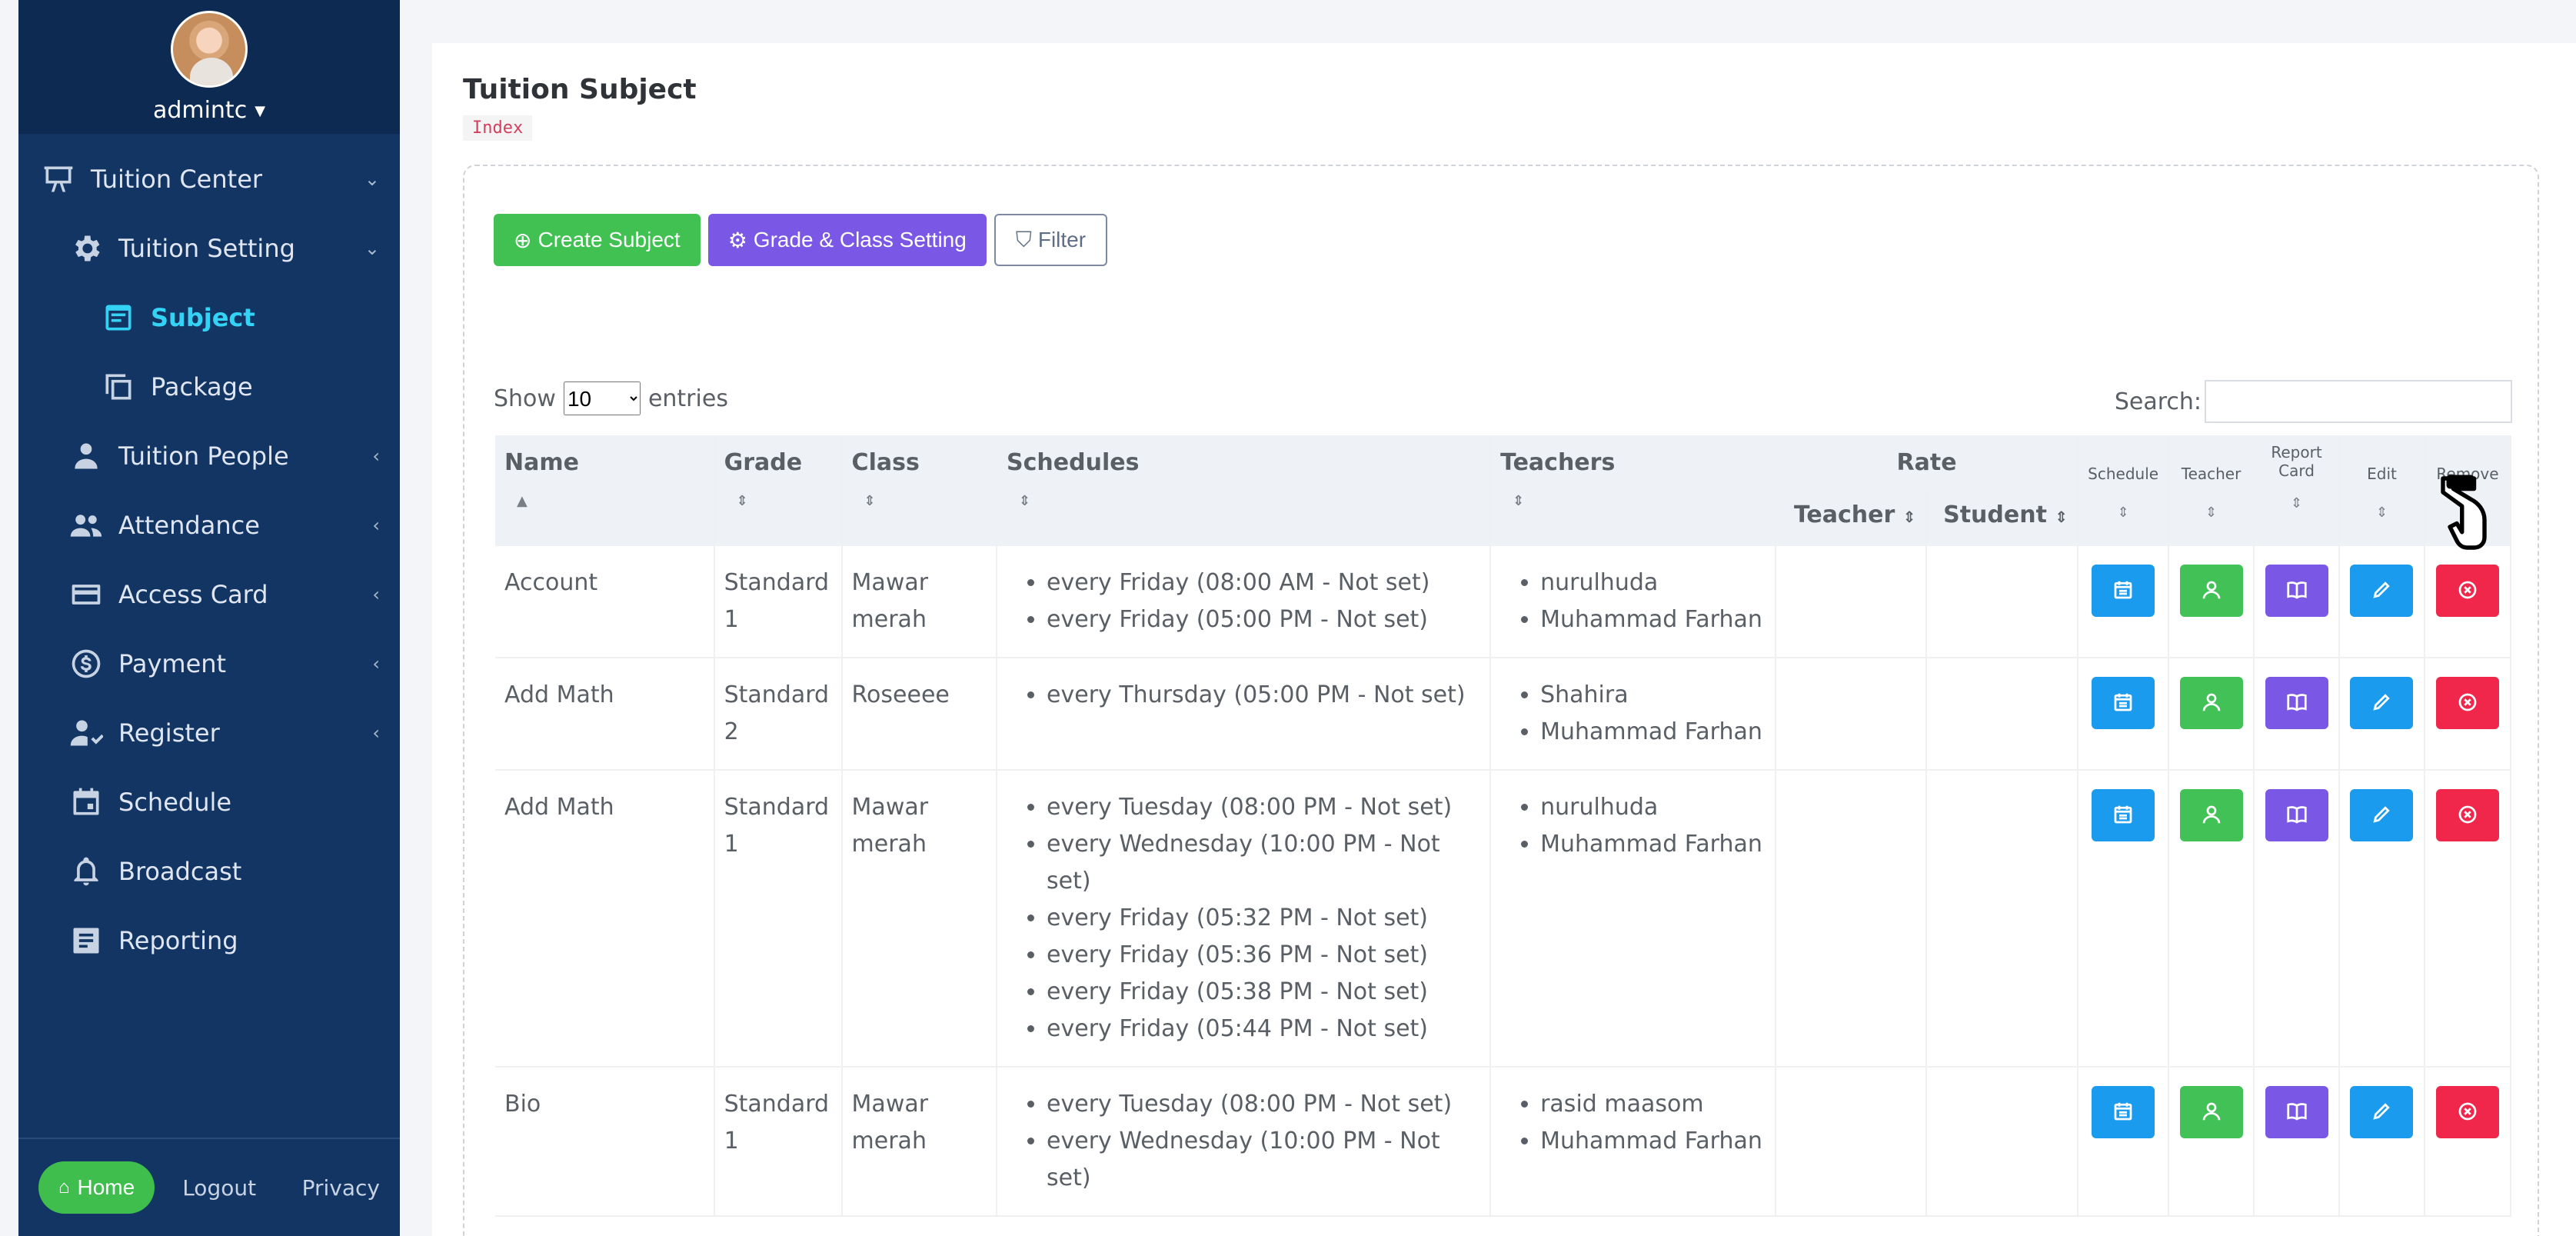  I want to click on avatar, so click(209, 49).